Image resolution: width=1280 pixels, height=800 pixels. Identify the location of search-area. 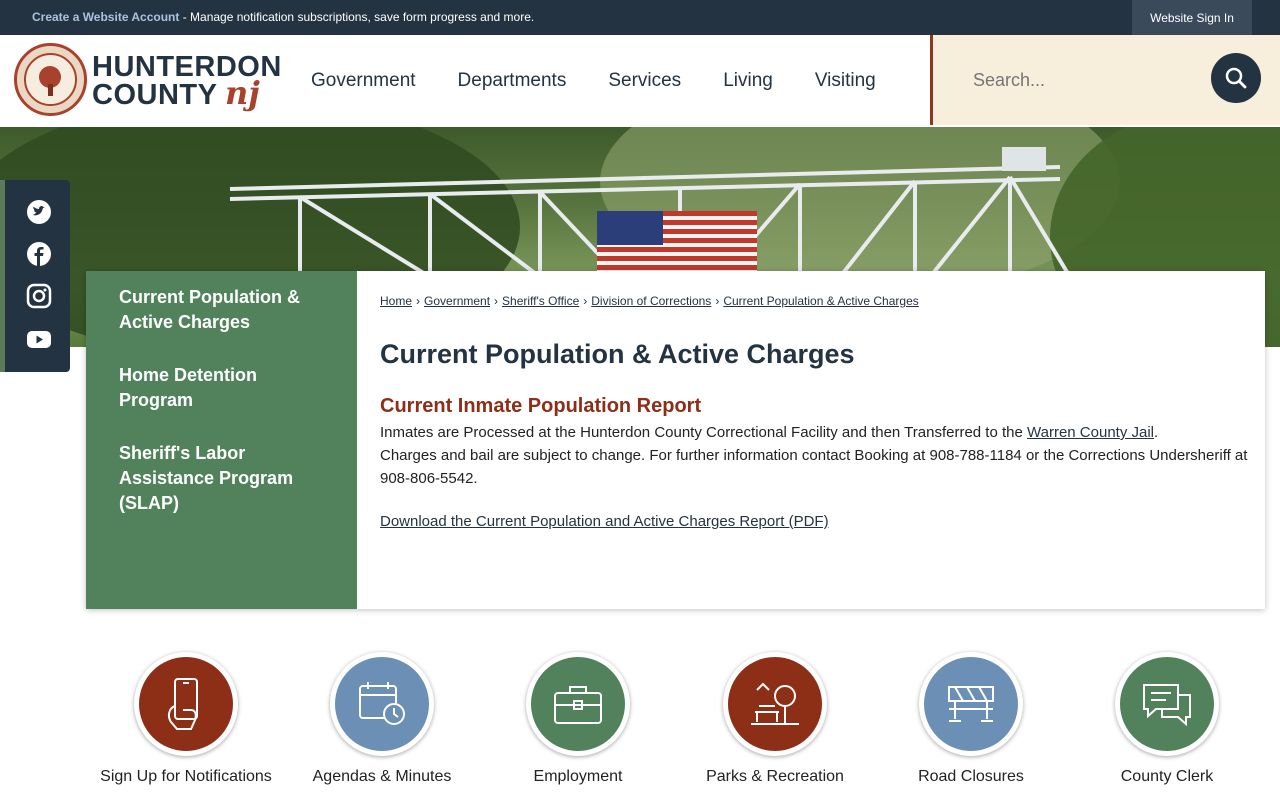
(1105, 80).